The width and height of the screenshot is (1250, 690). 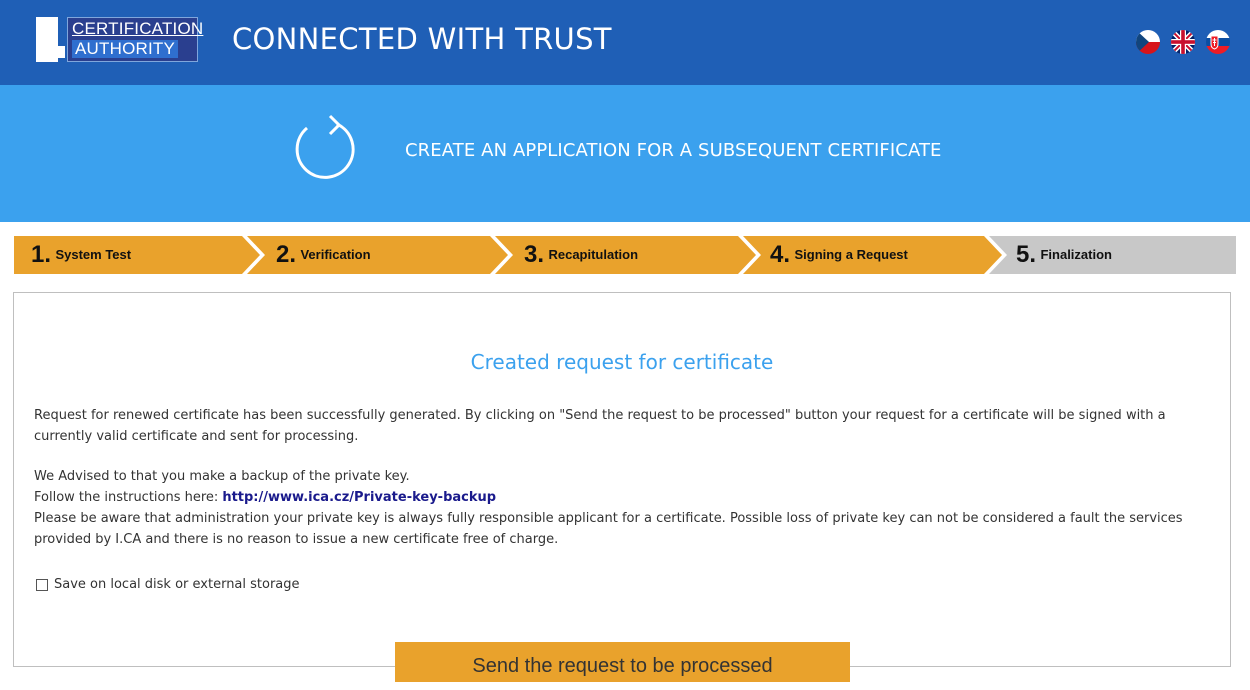 What do you see at coordinates (622, 362) in the screenshot?
I see `content-title: Created request for certificate` at bounding box center [622, 362].